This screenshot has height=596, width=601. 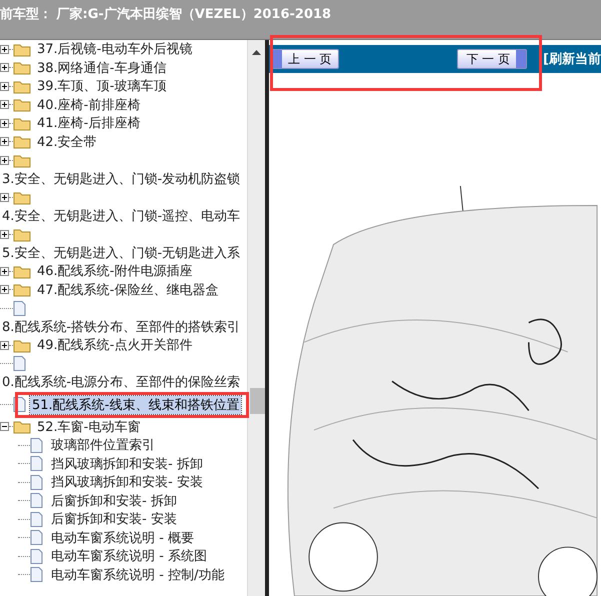 What do you see at coordinates (136, 405) in the screenshot?
I see `tree-item: 51.配线系统-线束、线束和搭铁位置` at bounding box center [136, 405].